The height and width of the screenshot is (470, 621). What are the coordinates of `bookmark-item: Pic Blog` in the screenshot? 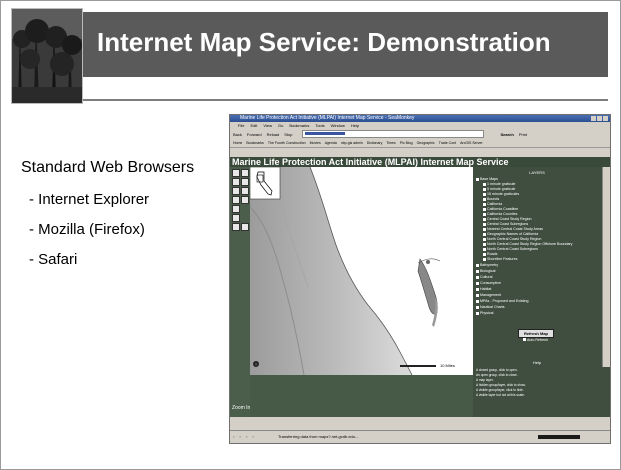 It's located at (406, 143).